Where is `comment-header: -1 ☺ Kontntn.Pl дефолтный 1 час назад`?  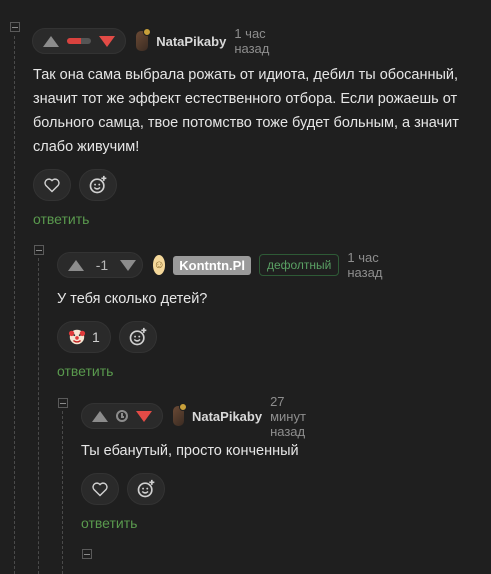
comment-header: -1 ☺ Kontntn.Pl дефолтный 1 час назад is located at coordinates (223, 265).